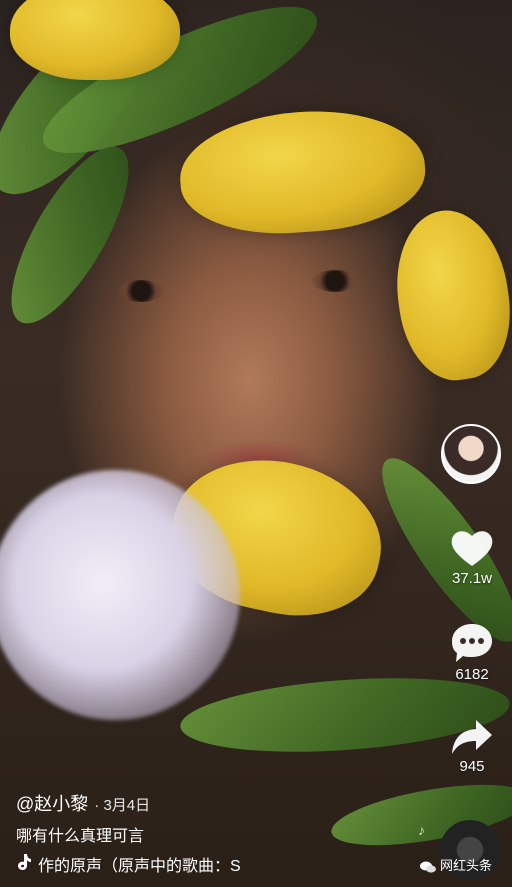  I want to click on tiktok-music-icon, so click(24, 862).